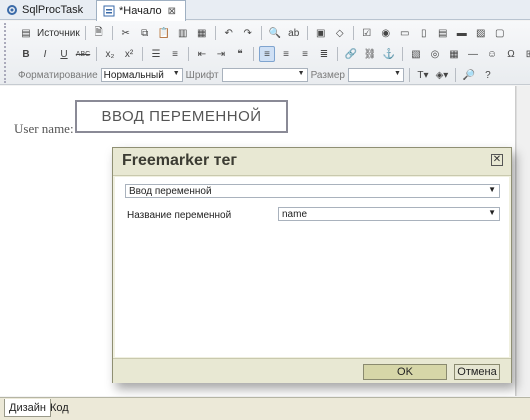  Describe the element at coordinates (305, 54) in the screenshot. I see `align-right-icon: ≡` at that location.